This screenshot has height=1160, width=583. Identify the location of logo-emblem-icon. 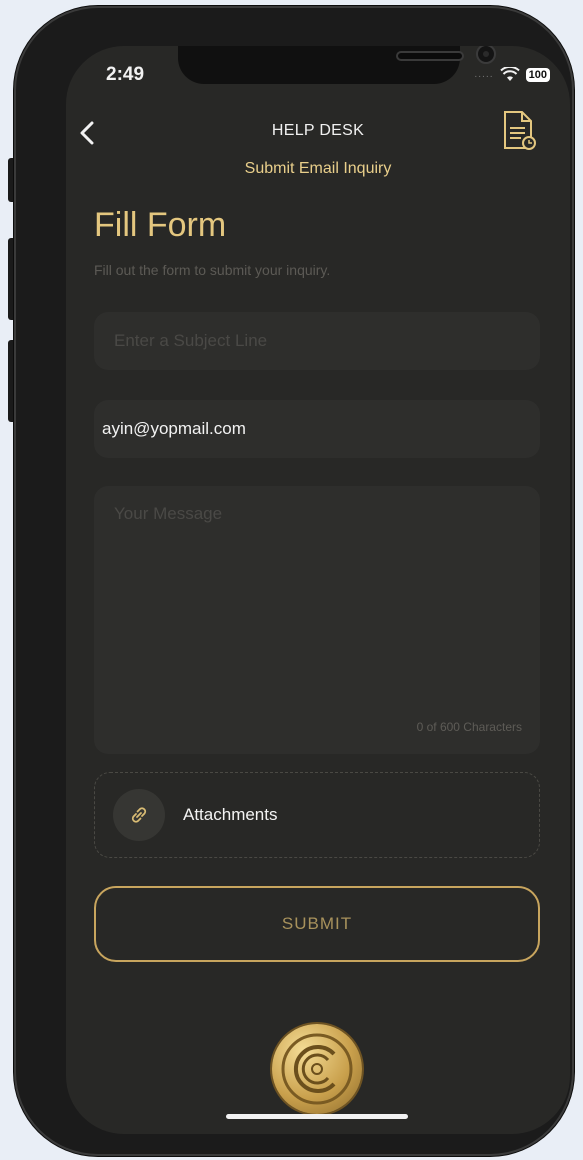
(317, 1069).